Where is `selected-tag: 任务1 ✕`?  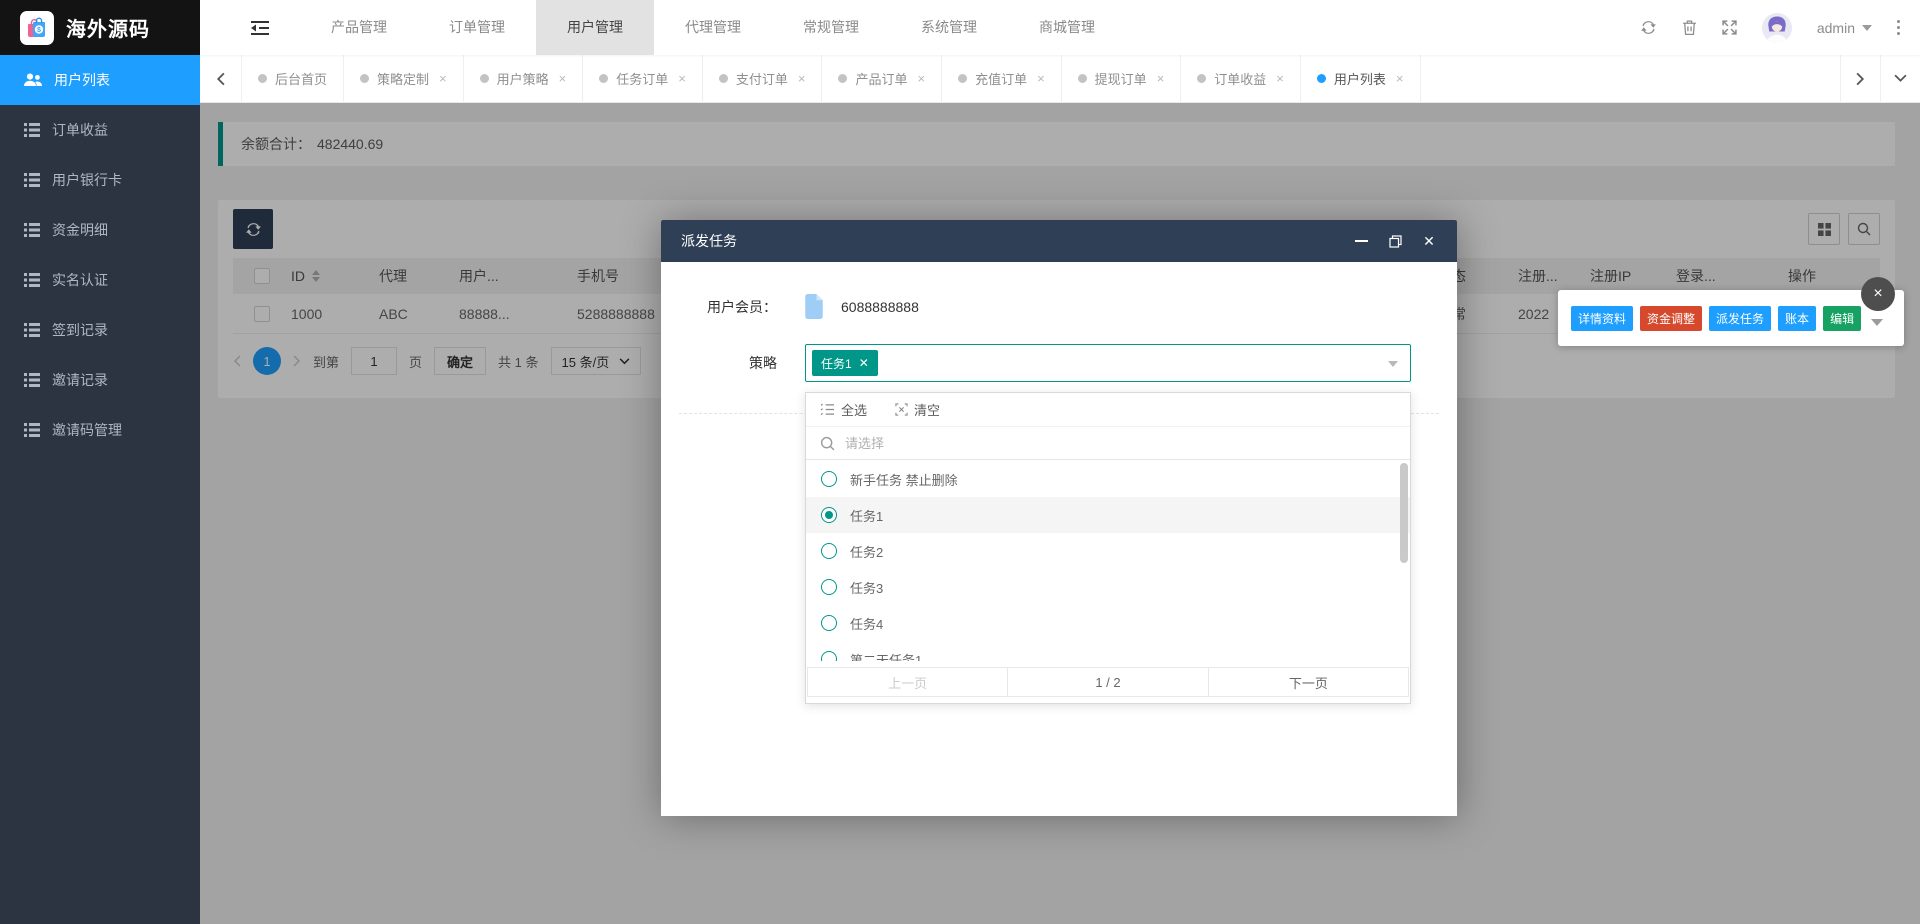
selected-tag: 任务1 ✕ is located at coordinates (845, 363).